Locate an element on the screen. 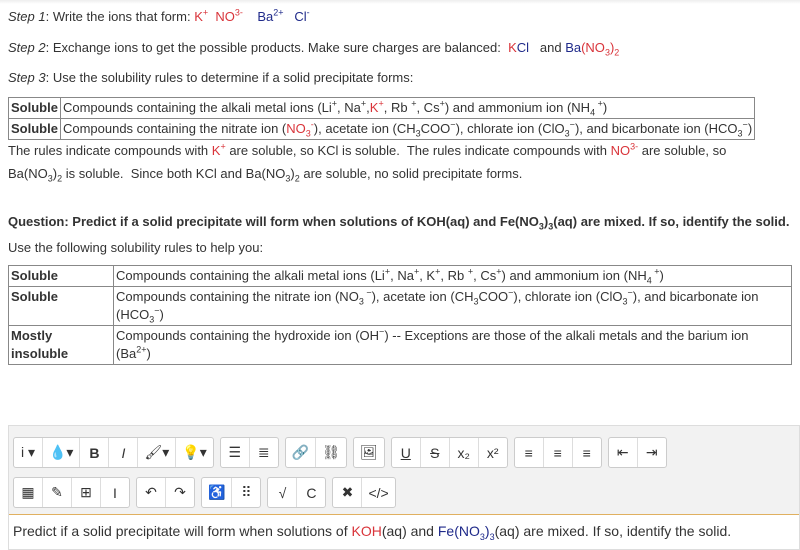  text-run: K is located at coordinates (198, 16).